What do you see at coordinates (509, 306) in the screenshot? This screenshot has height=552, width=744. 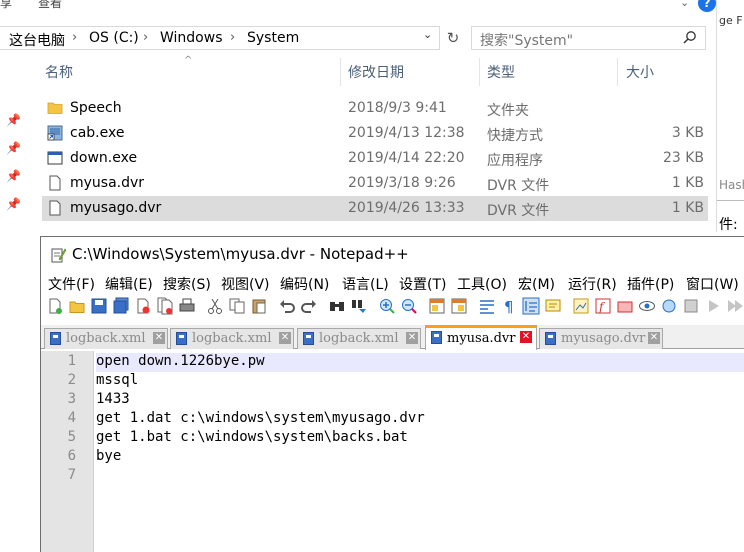 I see `show-all-characters-icon: ¶` at bounding box center [509, 306].